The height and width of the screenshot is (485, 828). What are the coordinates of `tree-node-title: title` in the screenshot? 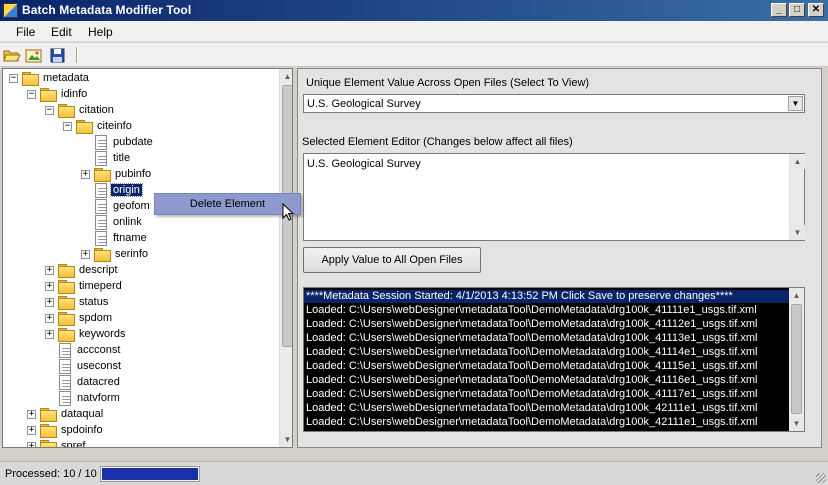 It's located at (106, 158).